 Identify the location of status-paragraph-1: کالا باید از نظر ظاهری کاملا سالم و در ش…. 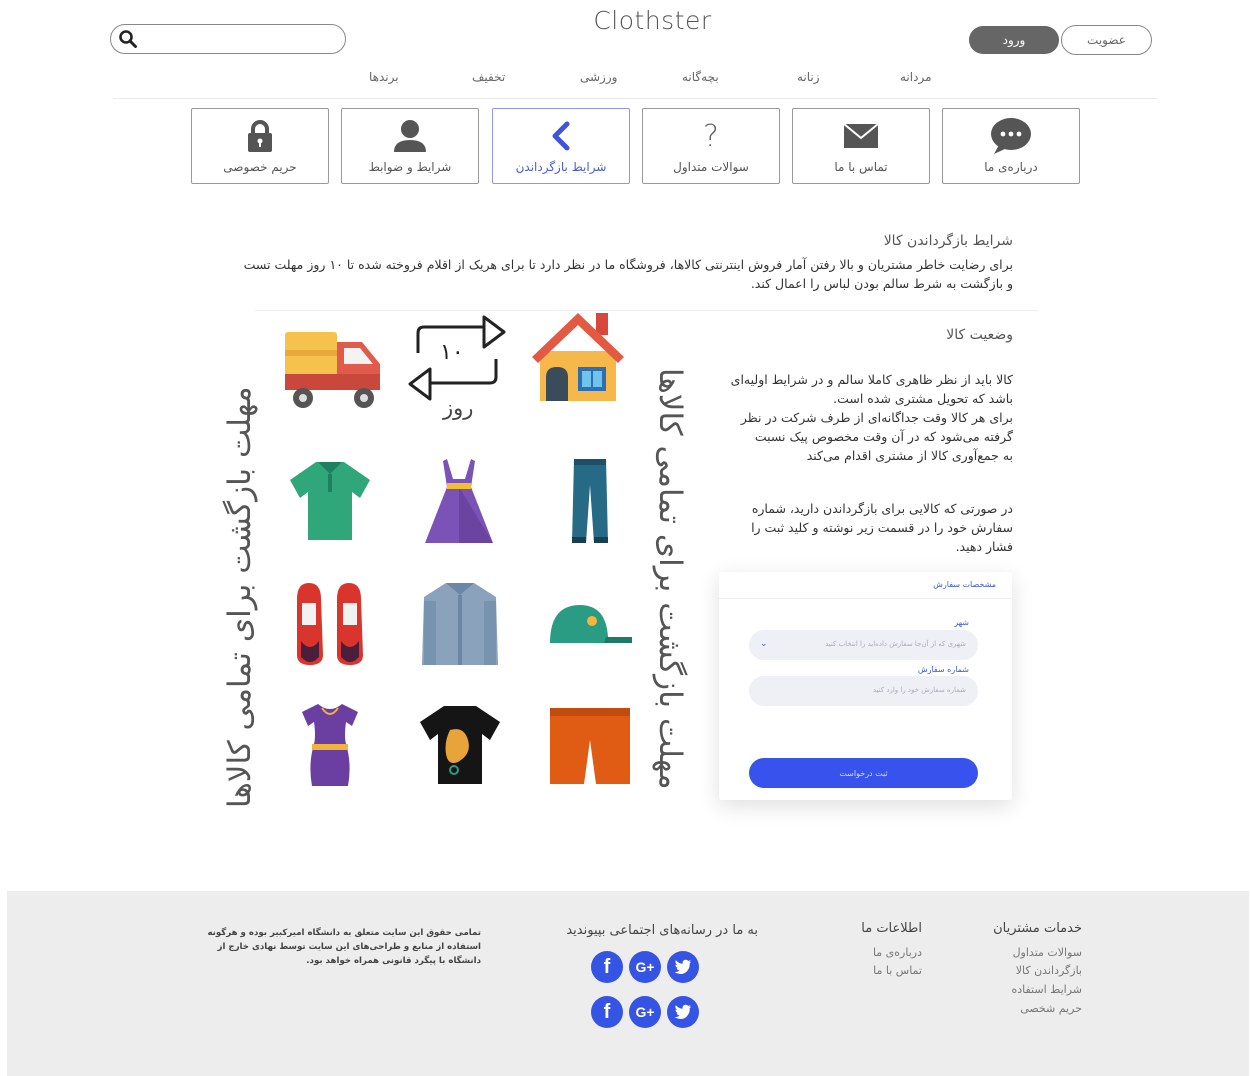
(856, 417).